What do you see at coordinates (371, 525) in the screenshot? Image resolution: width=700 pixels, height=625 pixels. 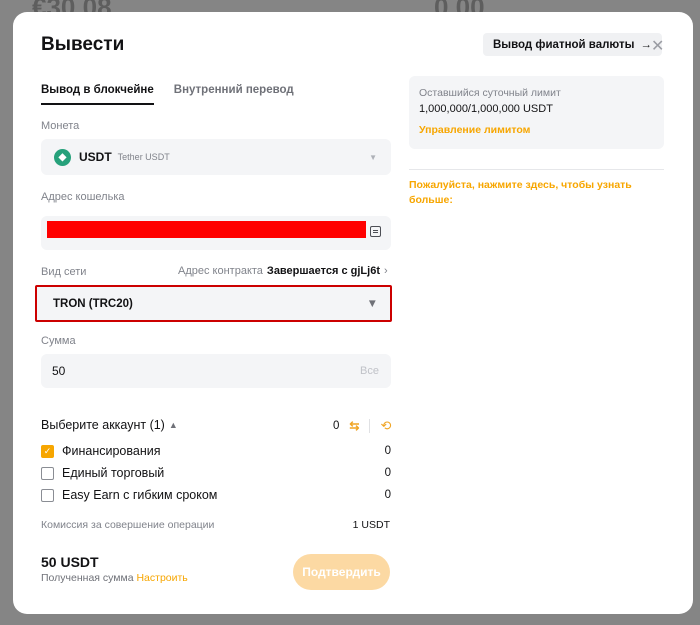 I see `fee-value: 1 USDT` at bounding box center [371, 525].